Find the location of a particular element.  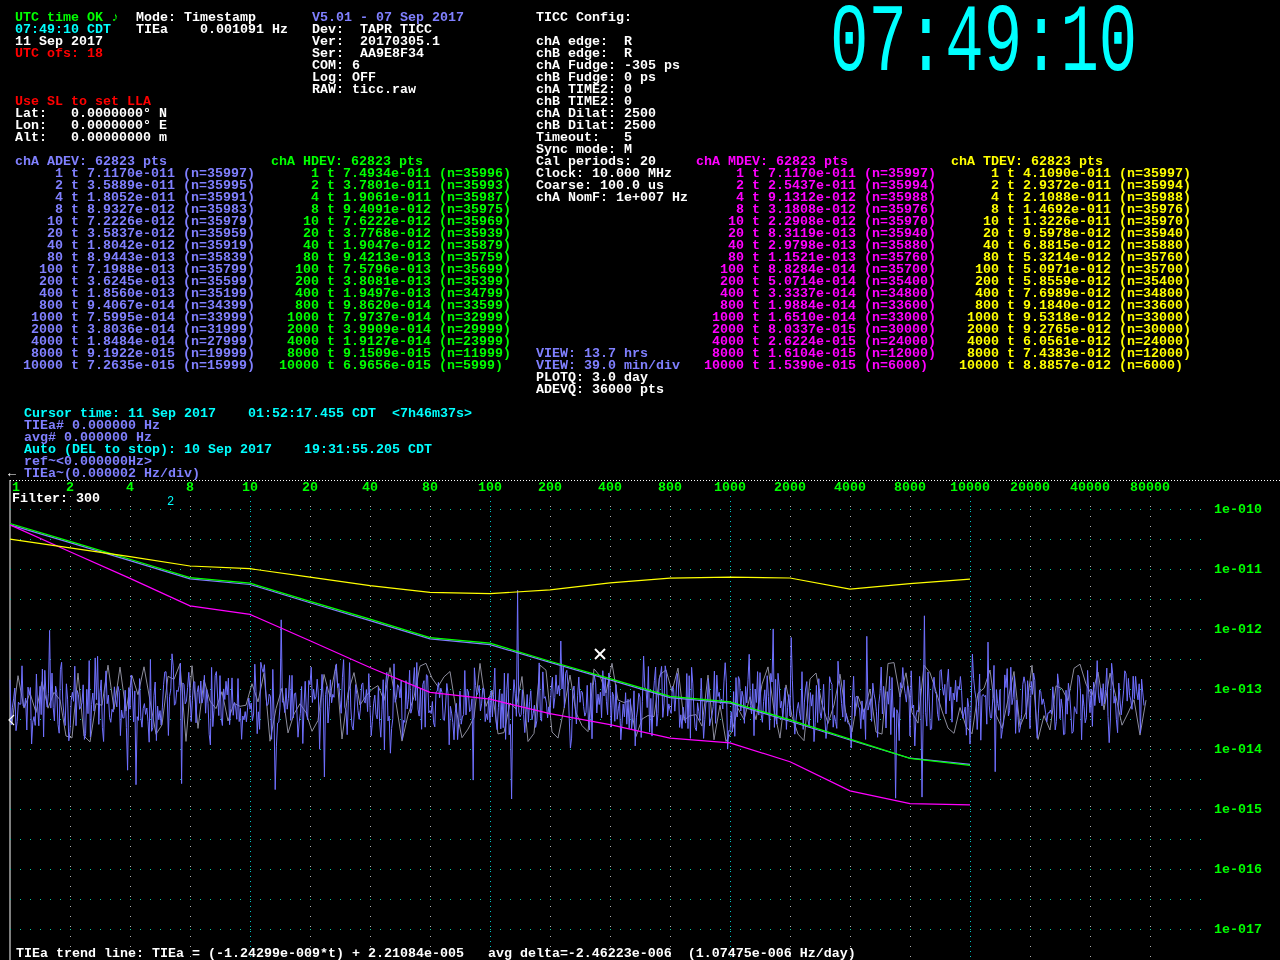

tau-value: 8000 is located at coordinates (47, 354).